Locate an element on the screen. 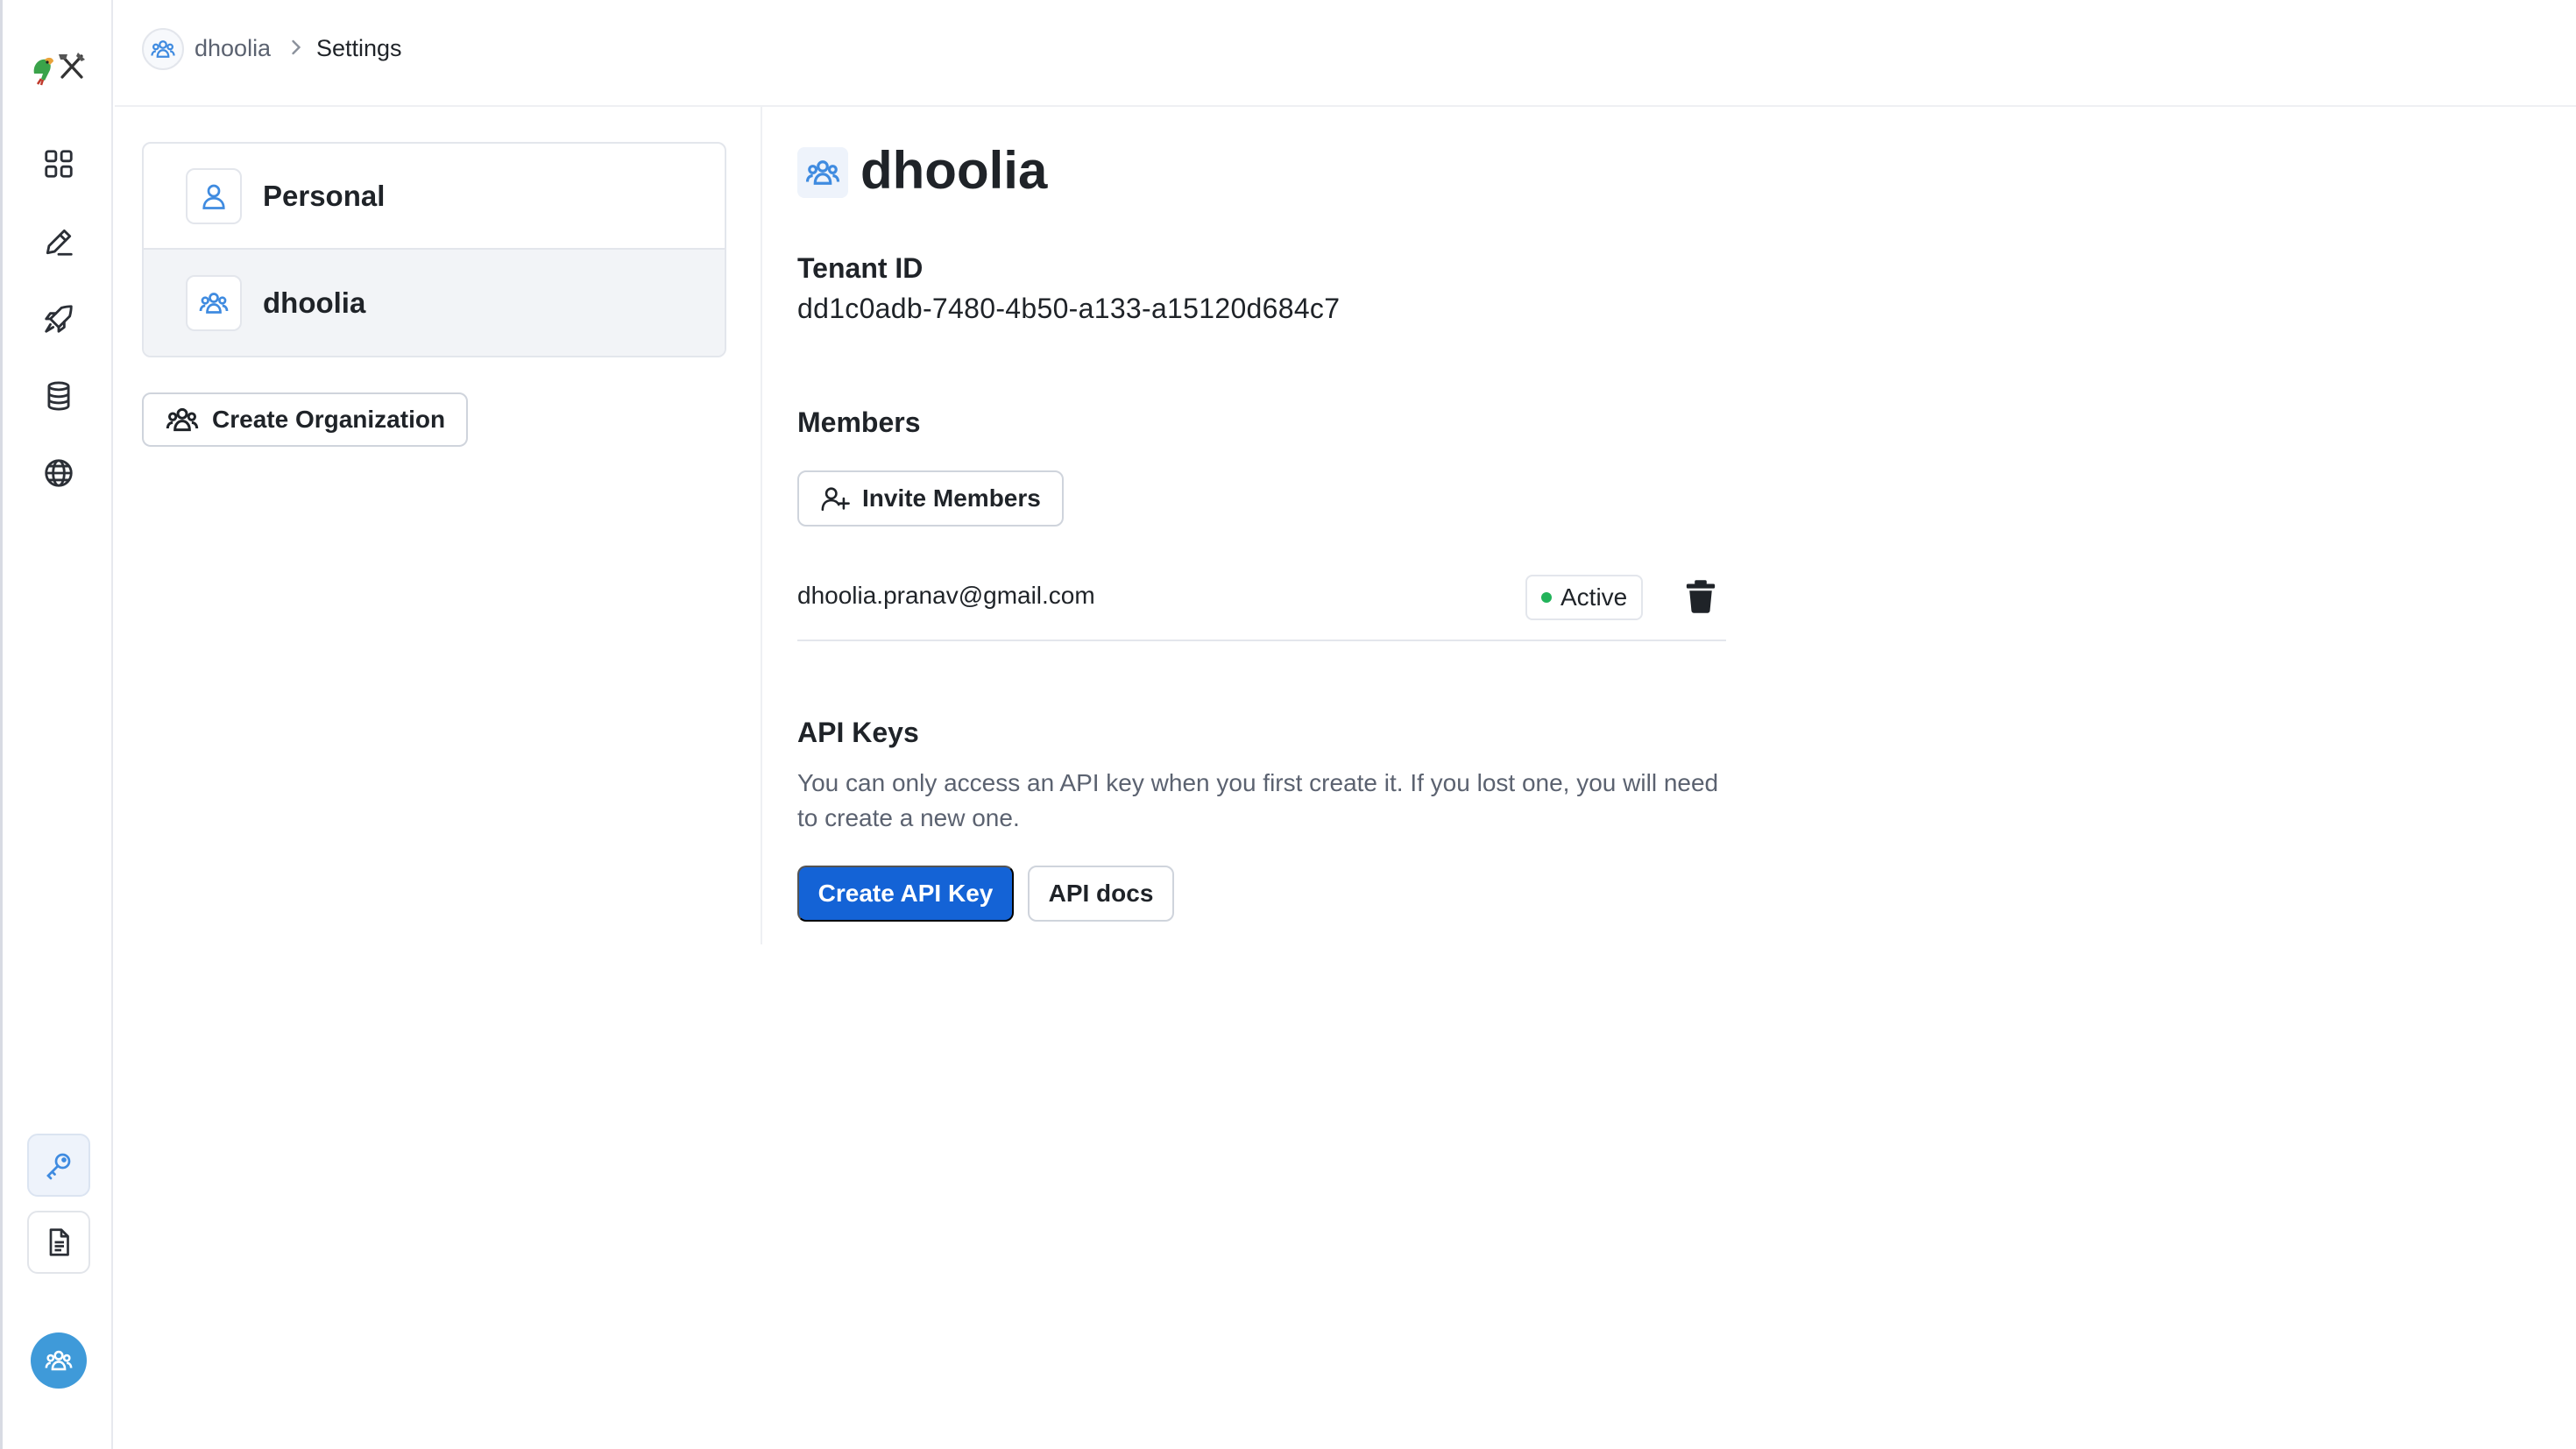 Image resolution: width=2576 pixels, height=1449 pixels. user-plus-icon is located at coordinates (835, 500).